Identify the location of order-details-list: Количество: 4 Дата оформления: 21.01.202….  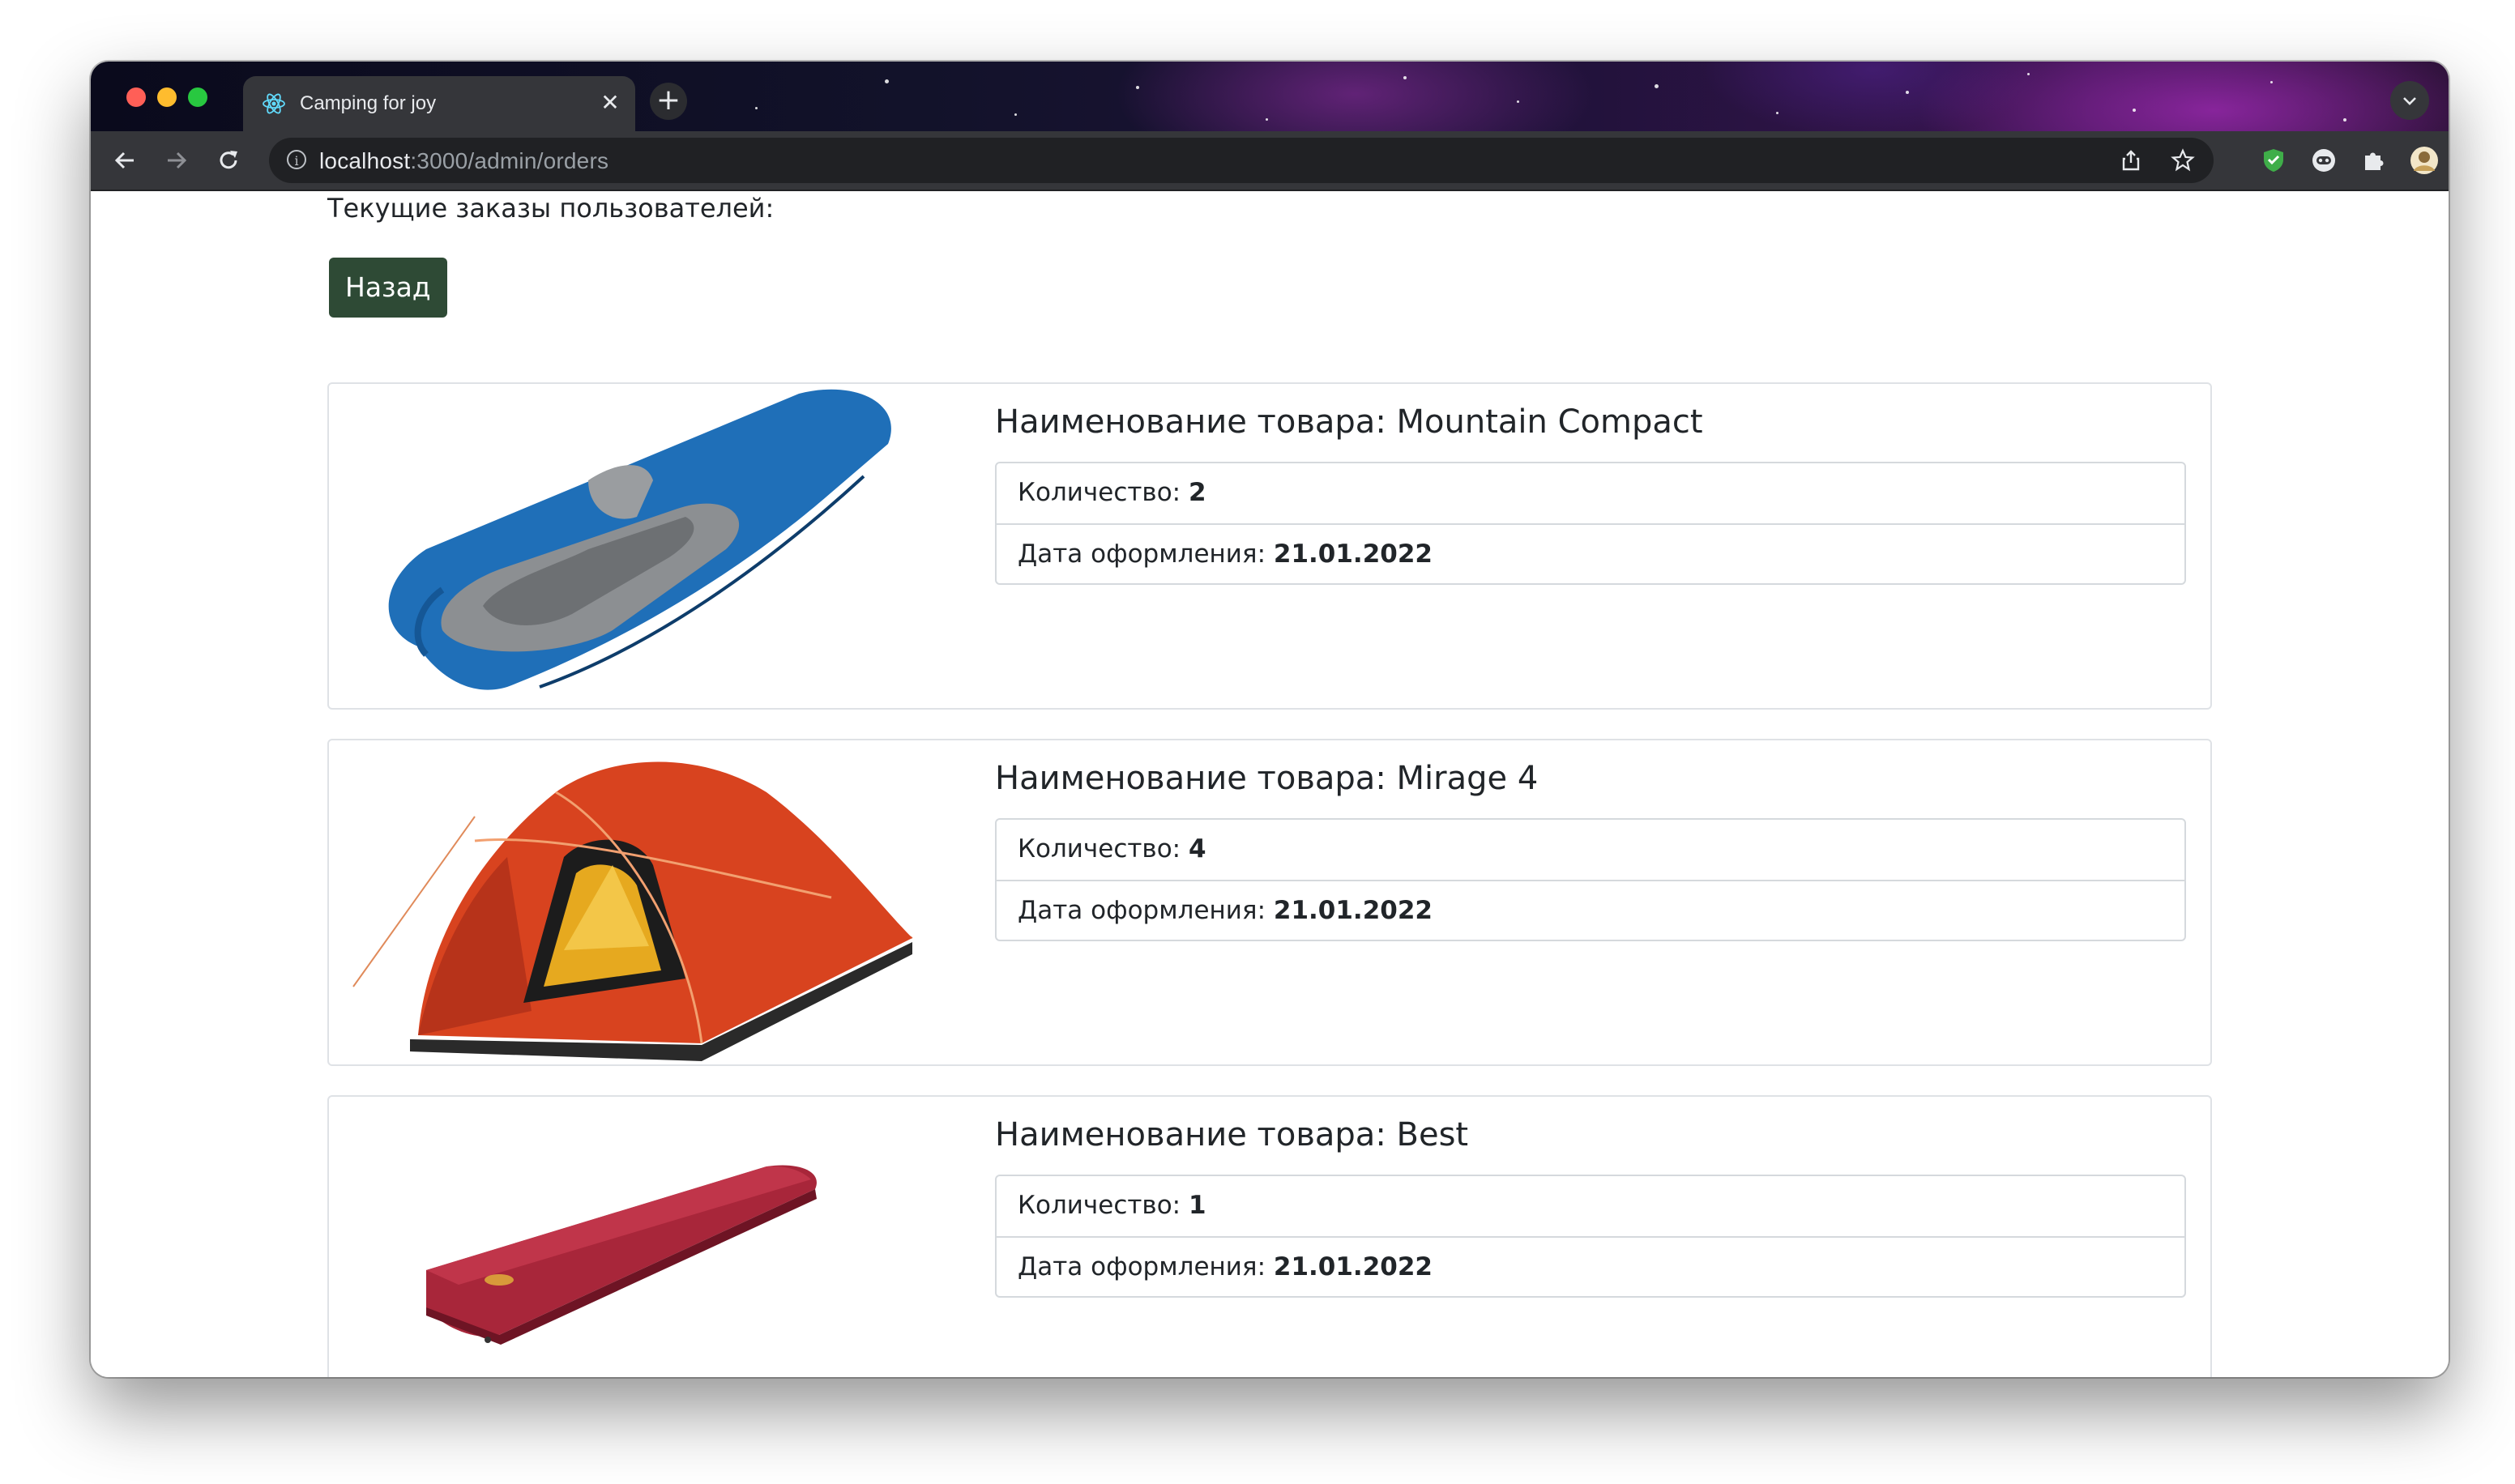
(1591, 879).